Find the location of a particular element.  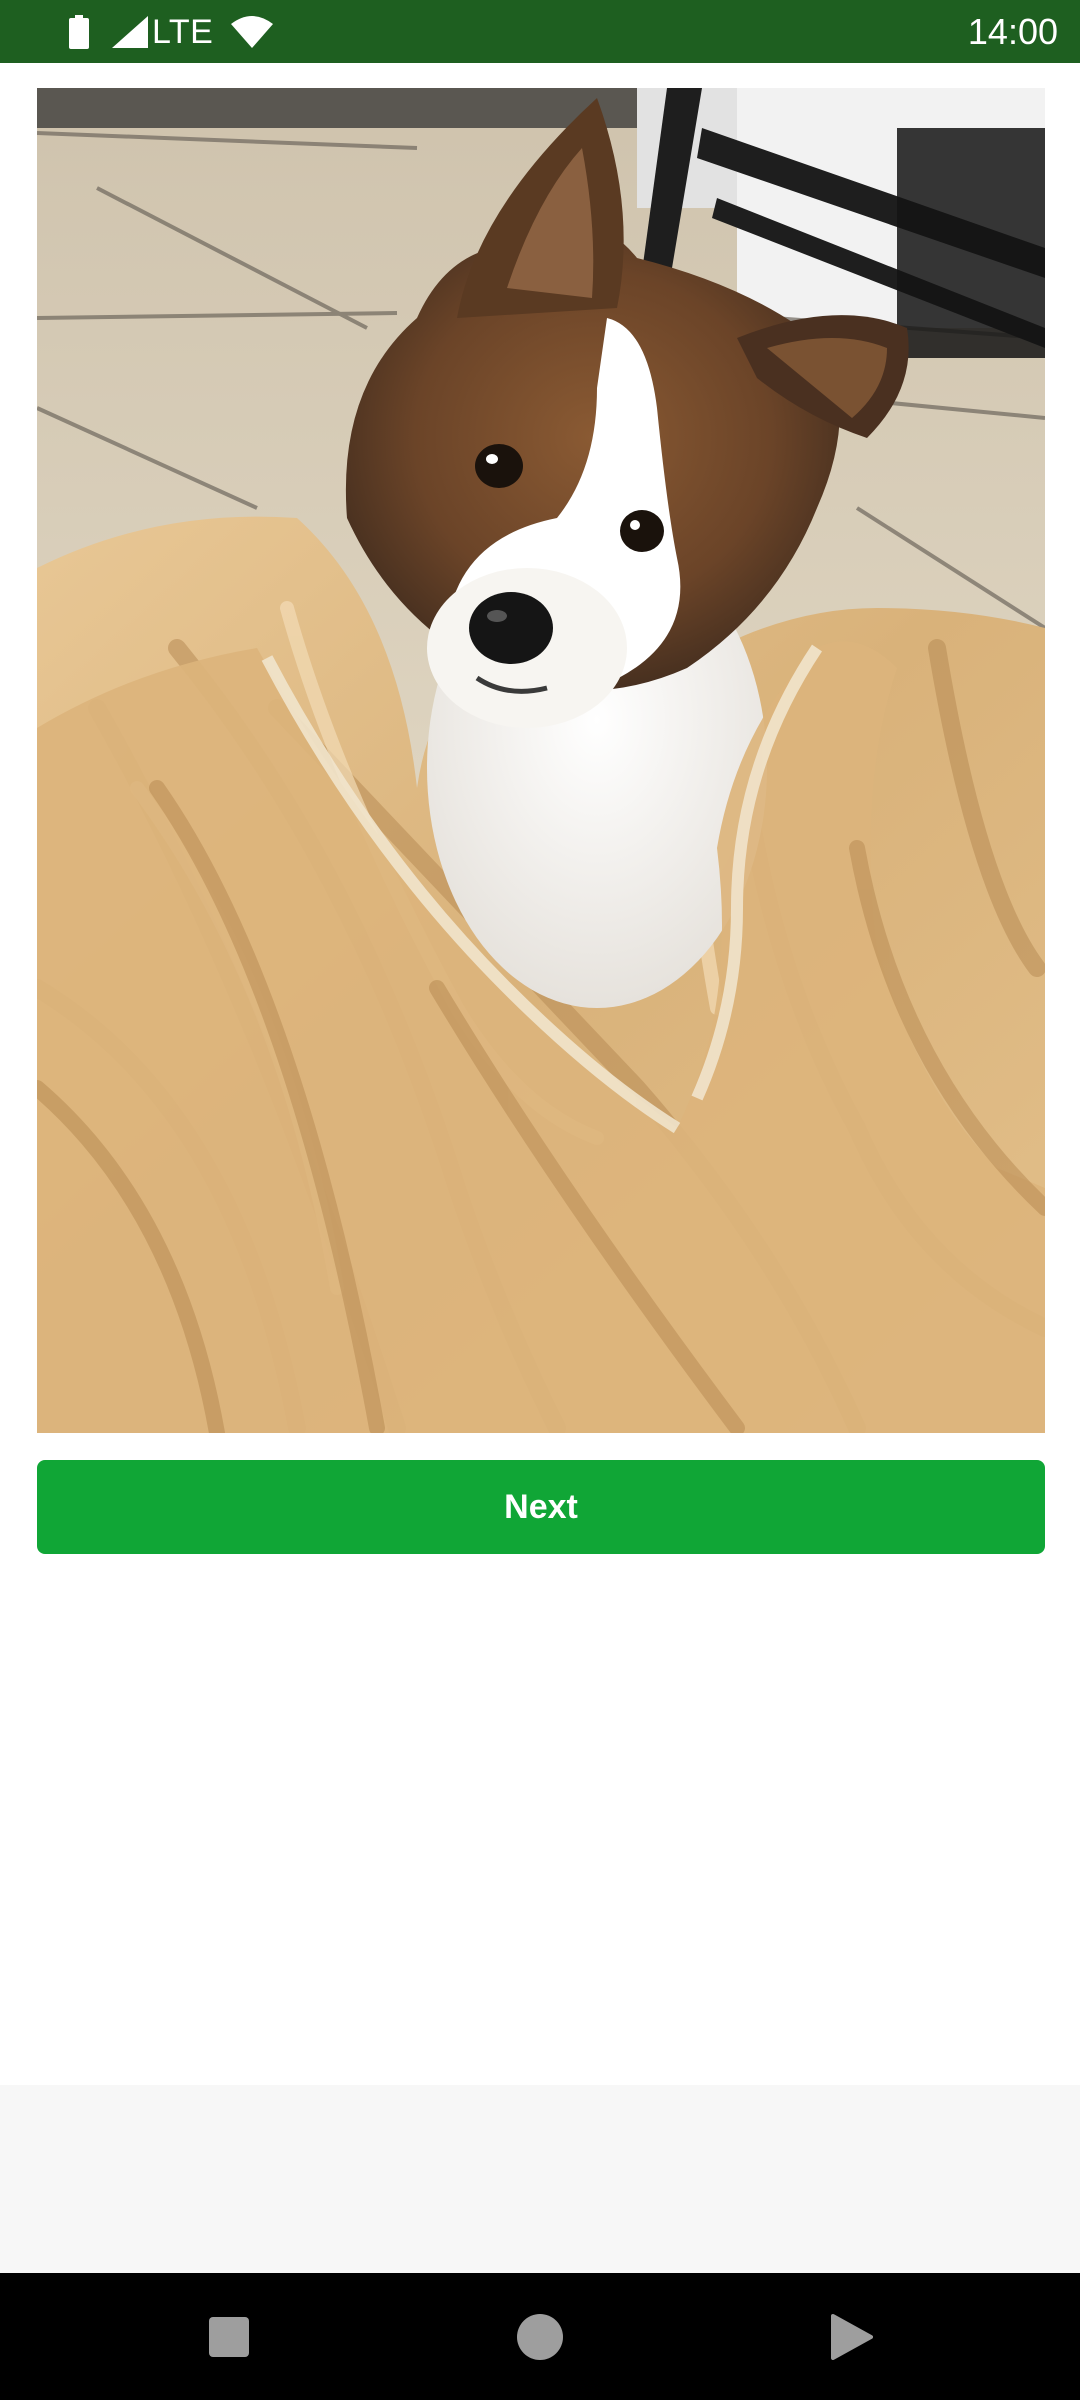

clock: 14:00 is located at coordinates (1012, 31).